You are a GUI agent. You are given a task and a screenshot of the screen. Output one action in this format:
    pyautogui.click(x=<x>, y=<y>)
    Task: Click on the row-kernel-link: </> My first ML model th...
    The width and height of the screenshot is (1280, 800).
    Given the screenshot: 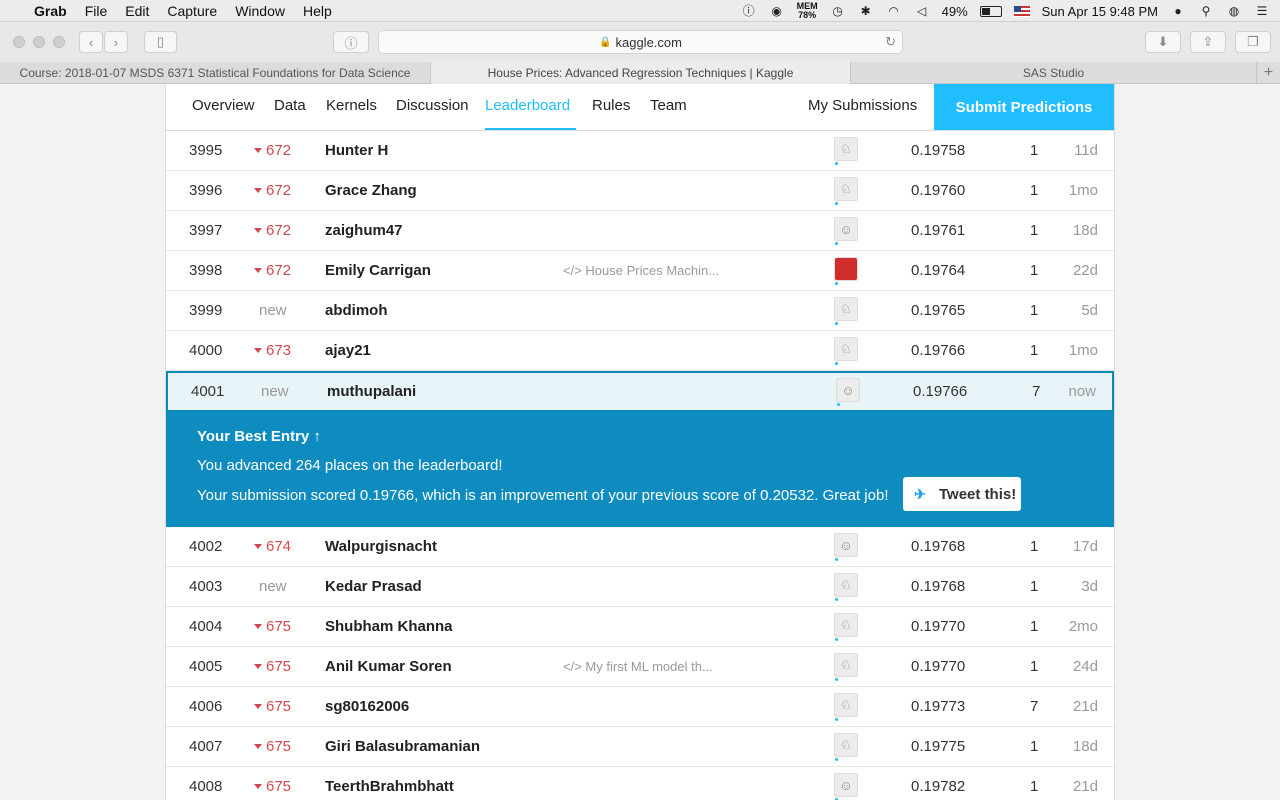 What is the action you would take?
    pyautogui.click(x=638, y=667)
    